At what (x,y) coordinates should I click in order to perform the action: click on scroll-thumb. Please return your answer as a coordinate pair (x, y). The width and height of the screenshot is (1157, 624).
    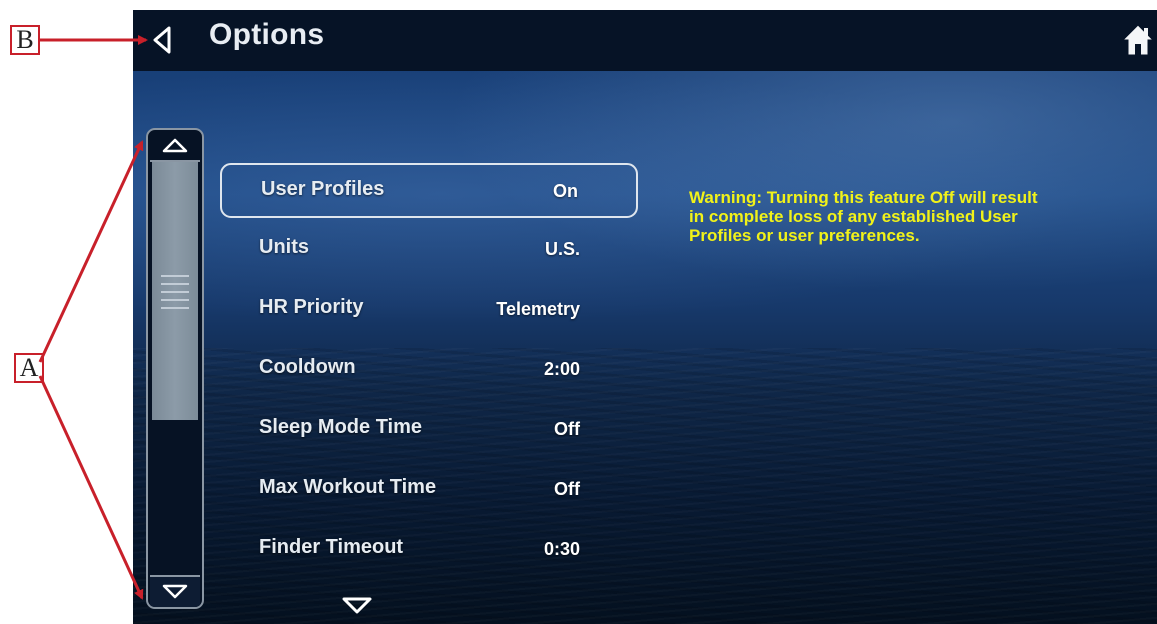
    Looking at the image, I should click on (175, 291).